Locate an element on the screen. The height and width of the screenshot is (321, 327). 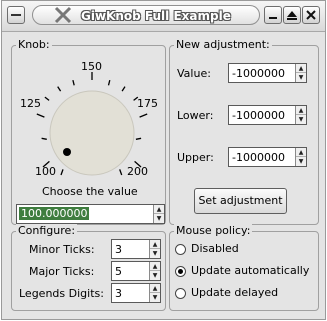
knob-face is located at coordinates (92, 133).